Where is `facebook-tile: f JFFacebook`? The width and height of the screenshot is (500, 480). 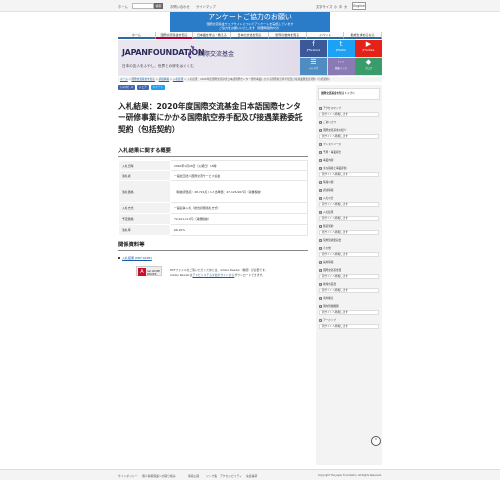 facebook-tile: f JFFacebook is located at coordinates (313, 48).